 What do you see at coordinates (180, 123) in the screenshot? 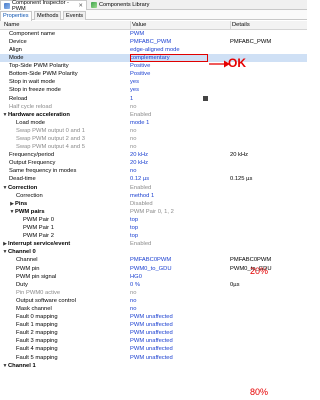
I see `property-value: mode 1` at bounding box center [180, 123].